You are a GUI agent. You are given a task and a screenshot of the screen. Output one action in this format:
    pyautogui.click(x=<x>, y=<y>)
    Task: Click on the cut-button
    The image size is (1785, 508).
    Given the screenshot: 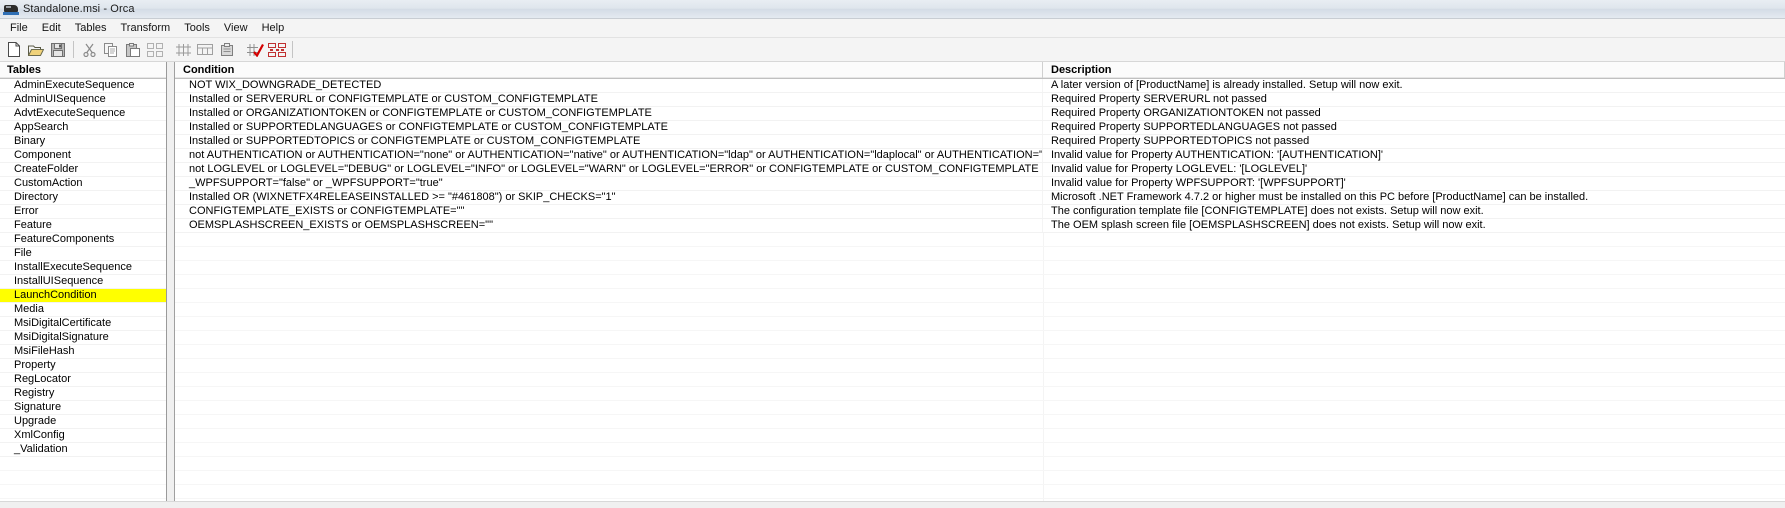 What is the action you would take?
    pyautogui.click(x=89, y=49)
    